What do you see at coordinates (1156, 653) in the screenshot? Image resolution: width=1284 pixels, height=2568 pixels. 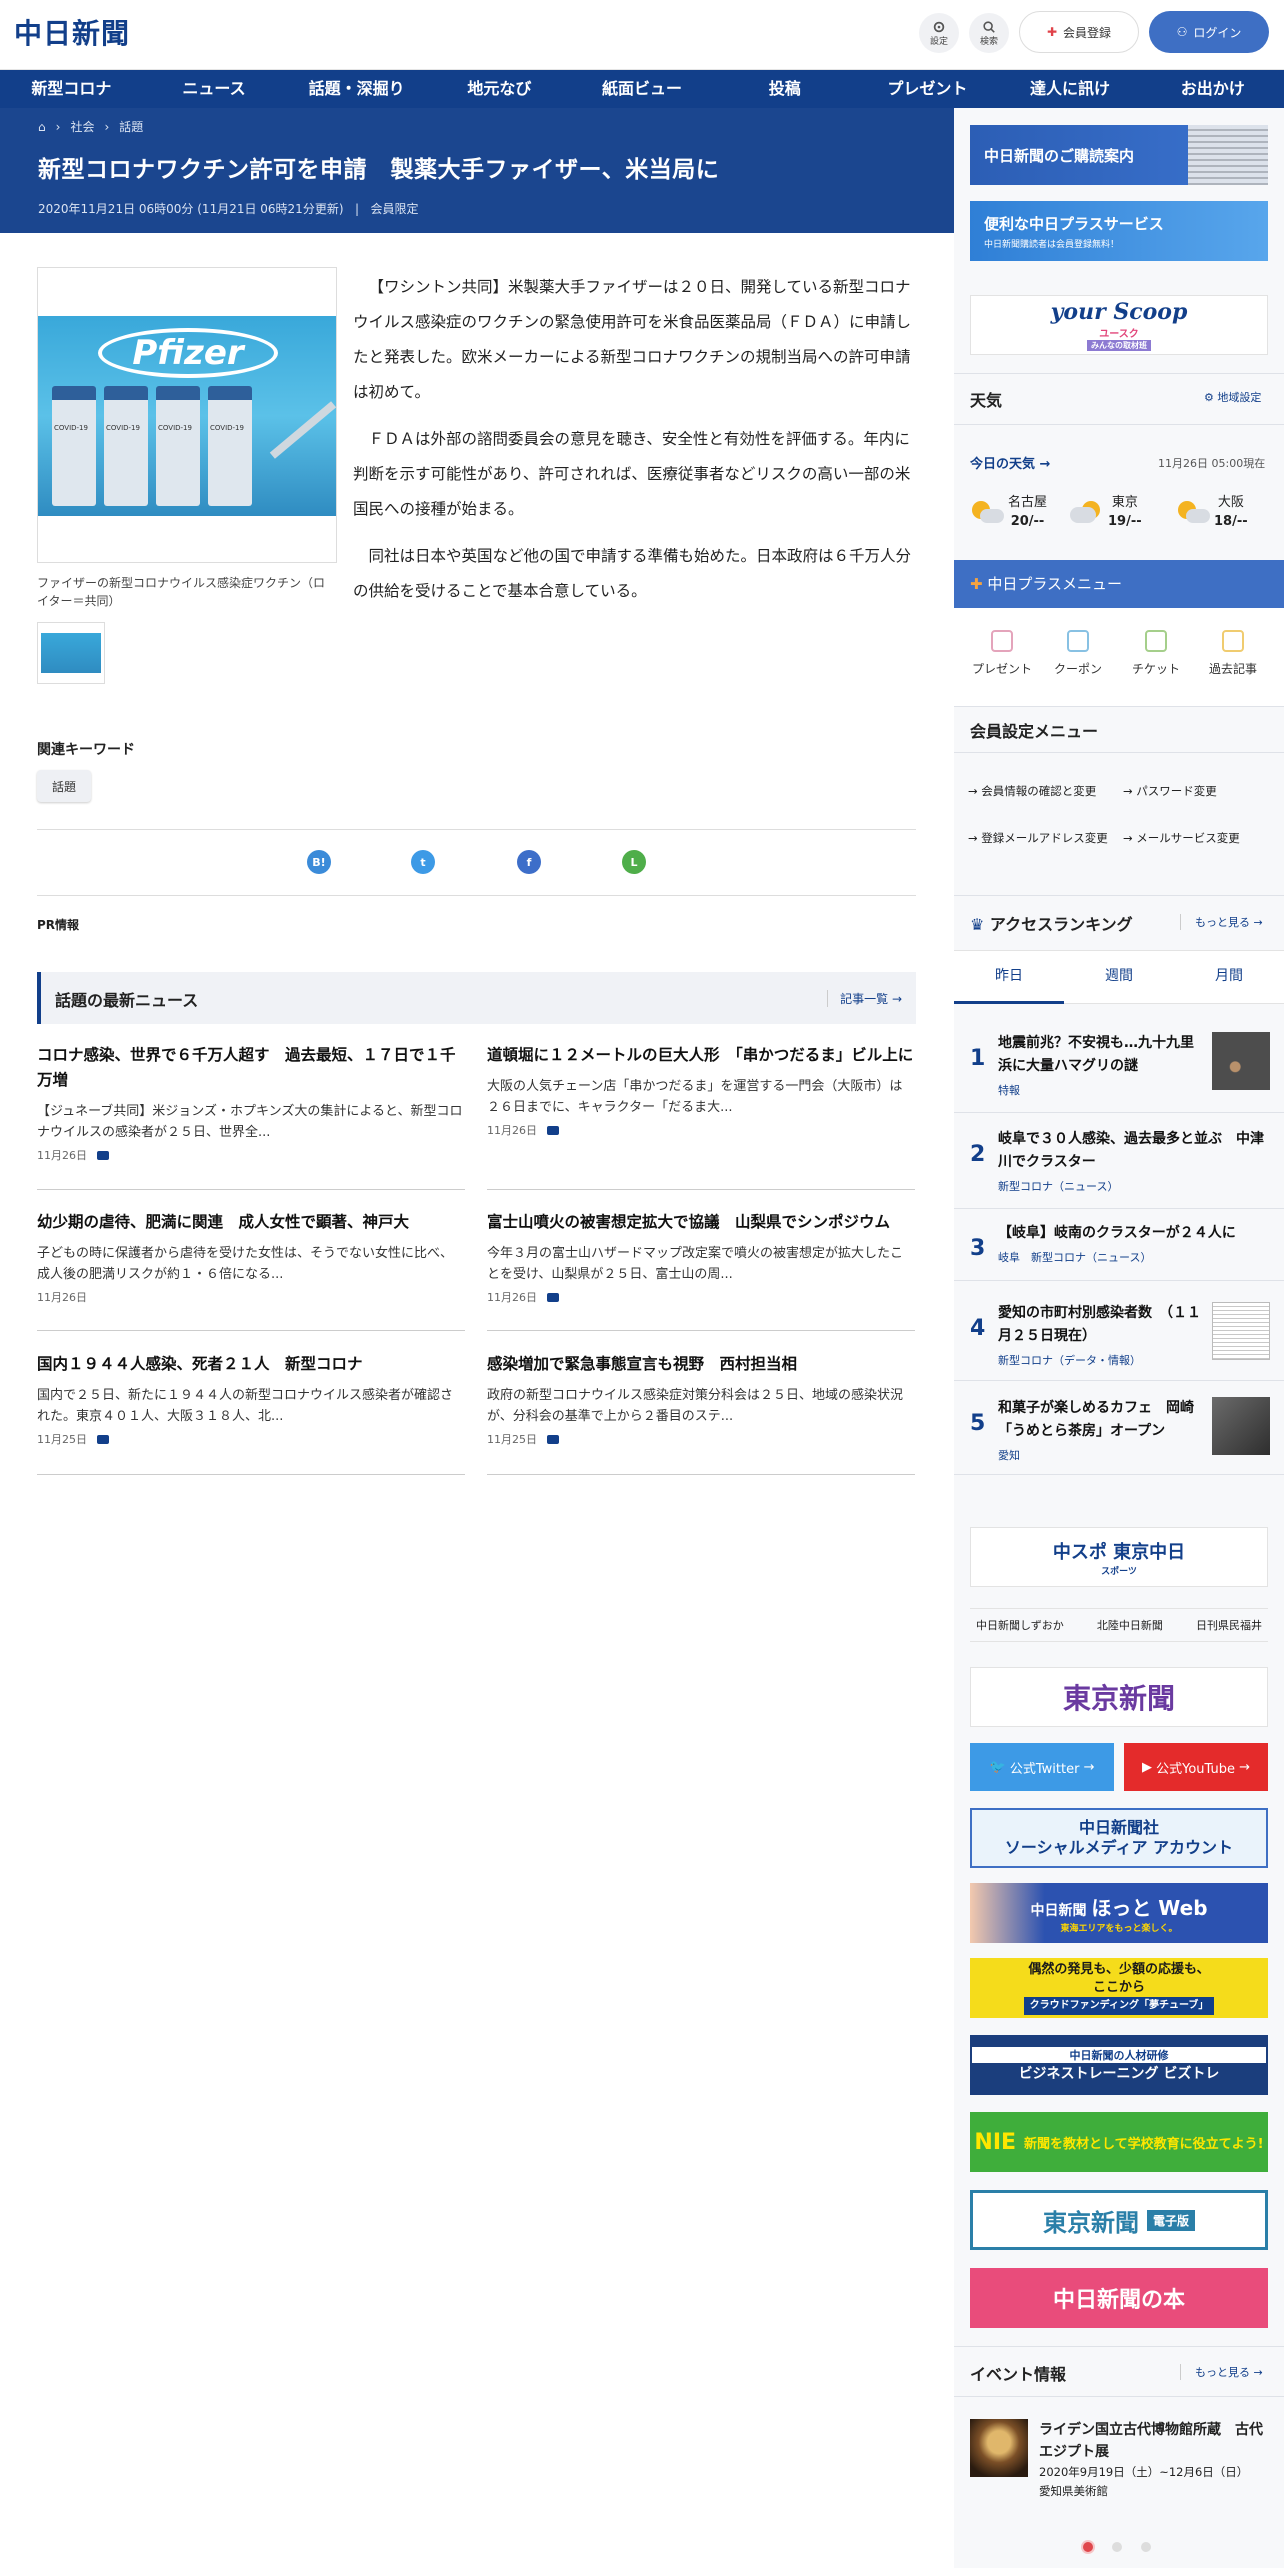 I see `menu-ticket: チケット` at bounding box center [1156, 653].